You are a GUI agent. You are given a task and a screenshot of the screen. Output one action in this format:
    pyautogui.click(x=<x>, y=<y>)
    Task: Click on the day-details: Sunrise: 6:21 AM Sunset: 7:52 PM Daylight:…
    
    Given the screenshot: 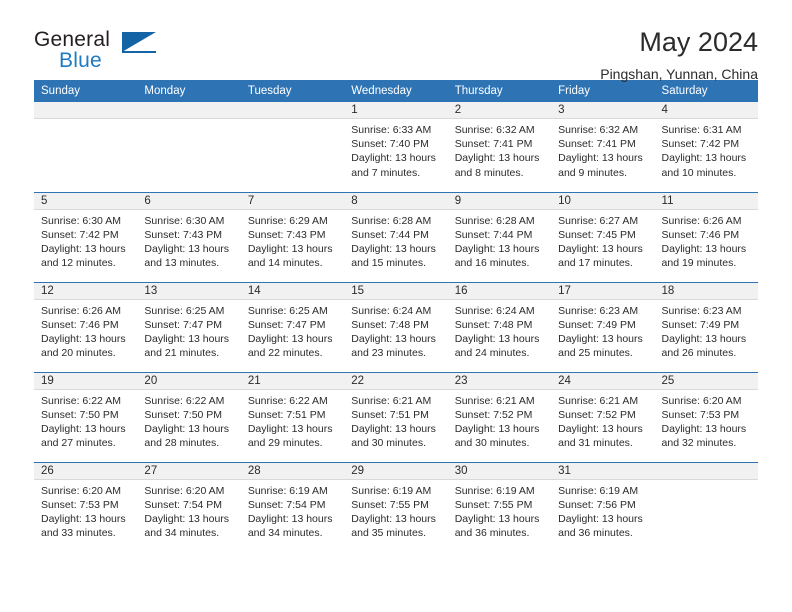 What is the action you would take?
    pyautogui.click(x=499, y=420)
    